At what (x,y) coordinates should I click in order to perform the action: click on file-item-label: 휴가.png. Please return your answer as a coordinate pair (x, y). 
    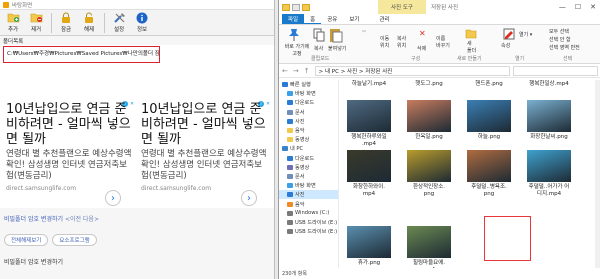
    Looking at the image, I should click on (369, 263).